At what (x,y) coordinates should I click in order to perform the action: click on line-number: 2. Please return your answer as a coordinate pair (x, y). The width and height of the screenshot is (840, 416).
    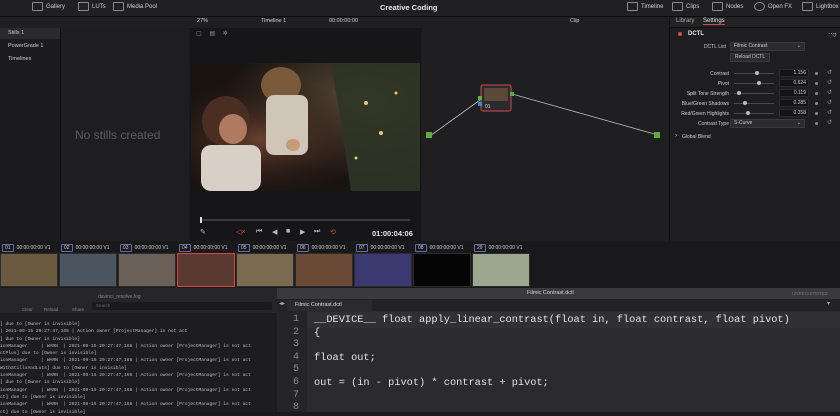
    Looking at the image, I should click on (296, 332).